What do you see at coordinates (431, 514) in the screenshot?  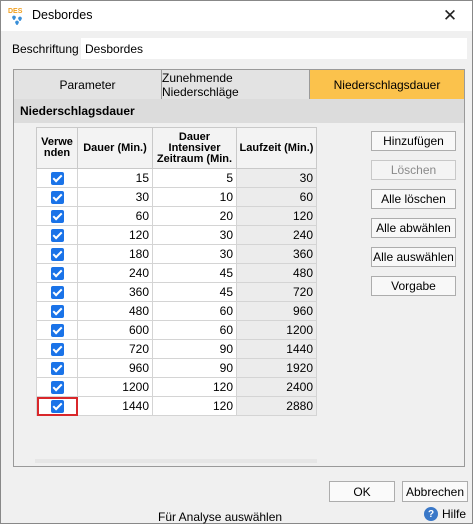 I see `help-icon: ?` at bounding box center [431, 514].